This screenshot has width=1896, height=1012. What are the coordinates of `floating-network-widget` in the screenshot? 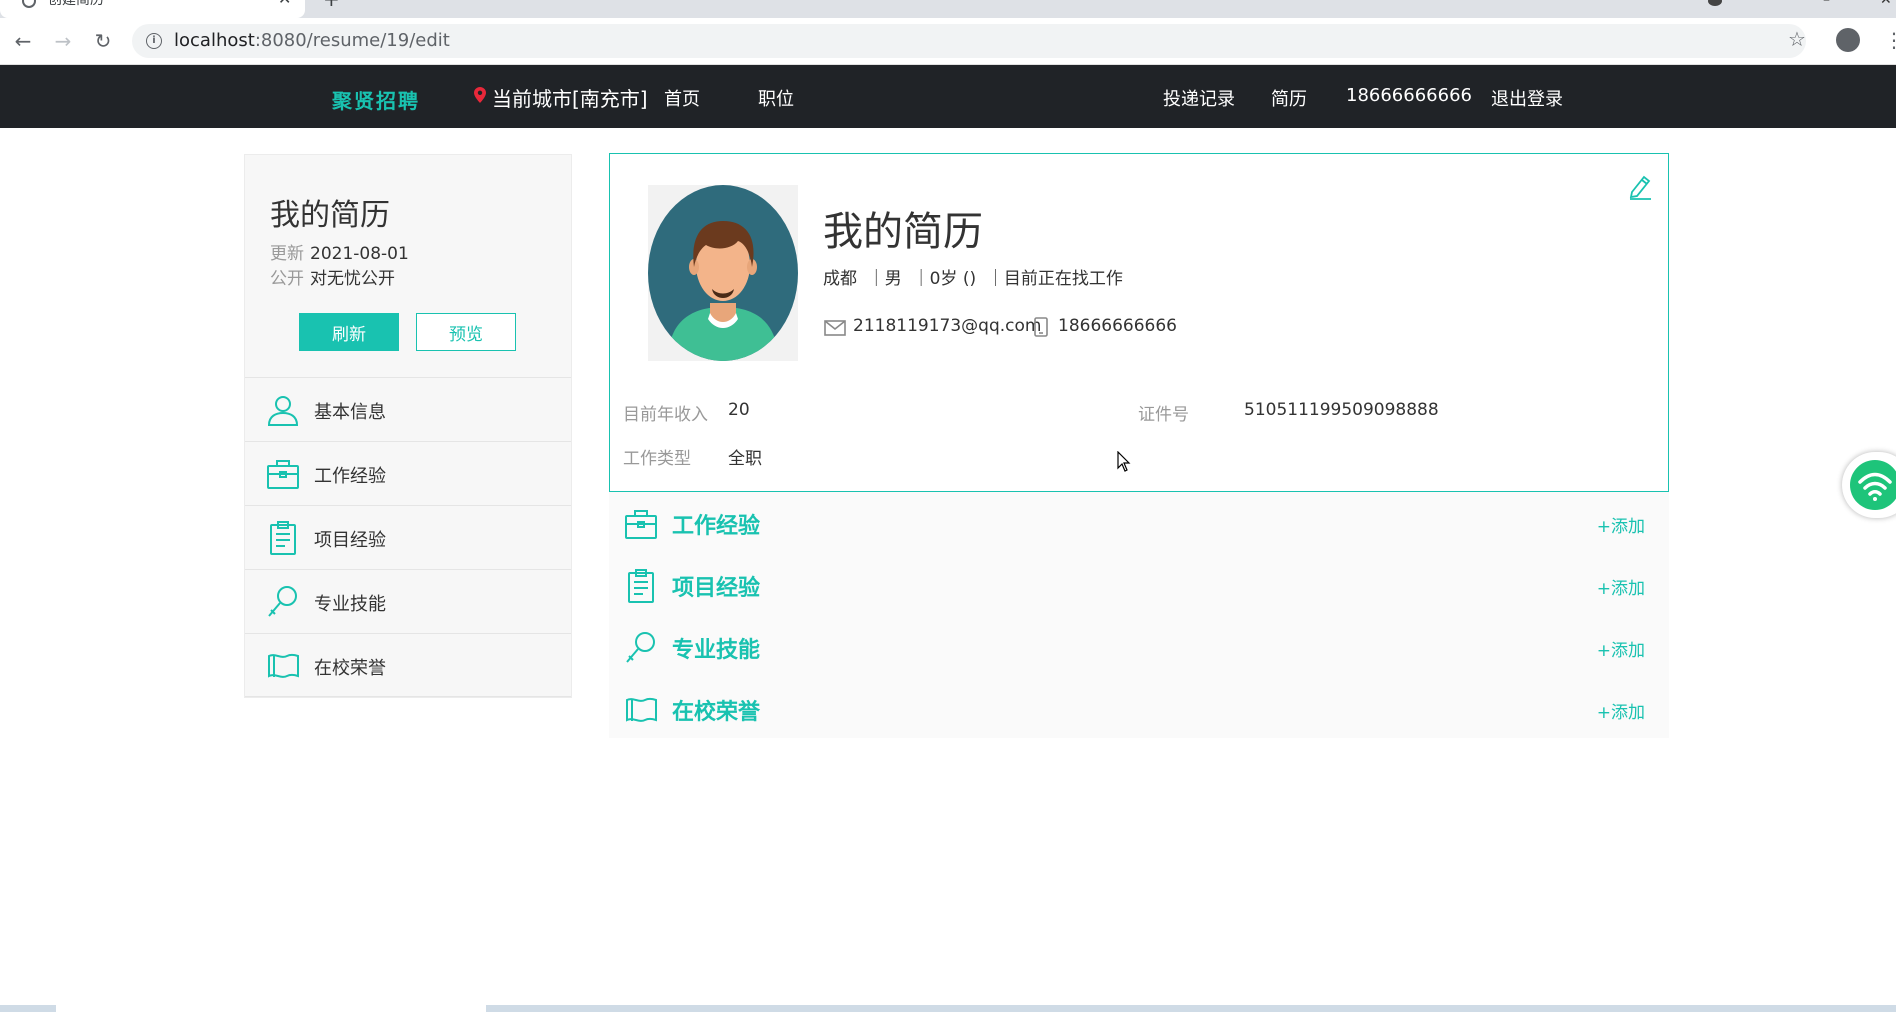 It's located at (1869, 485).